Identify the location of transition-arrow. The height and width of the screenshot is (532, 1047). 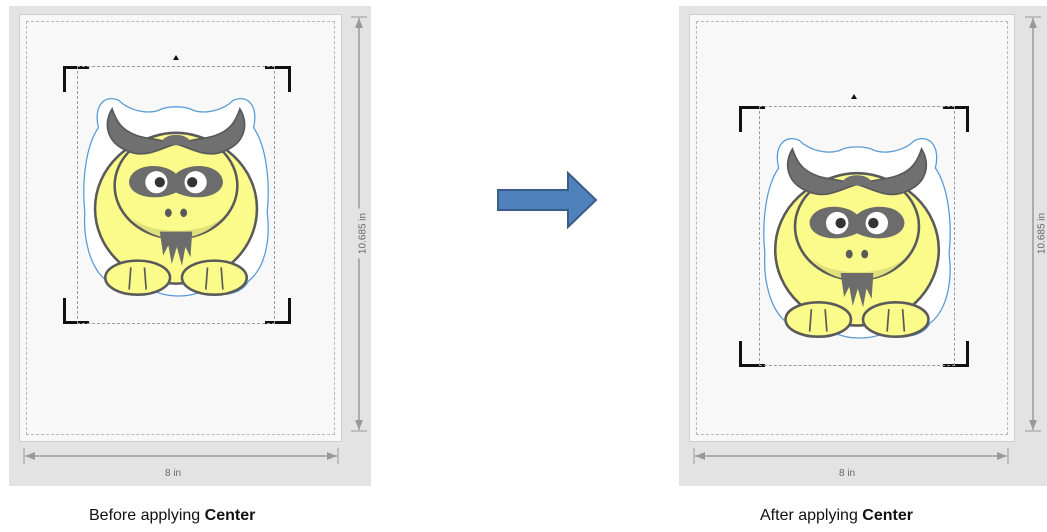
(547, 200).